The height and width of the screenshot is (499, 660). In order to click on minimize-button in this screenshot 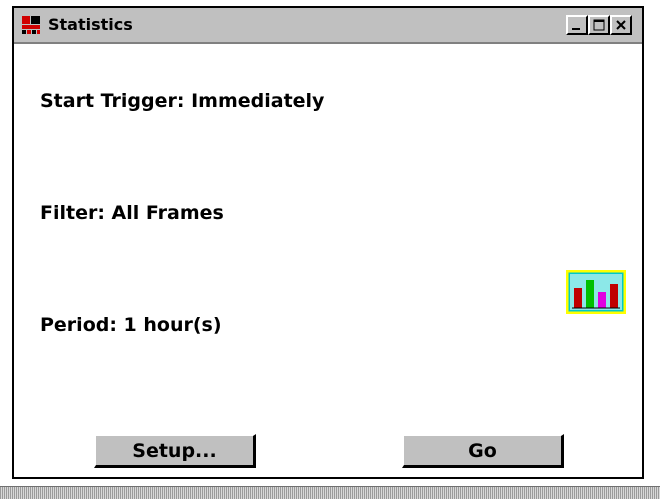, I will do `click(577, 25)`.